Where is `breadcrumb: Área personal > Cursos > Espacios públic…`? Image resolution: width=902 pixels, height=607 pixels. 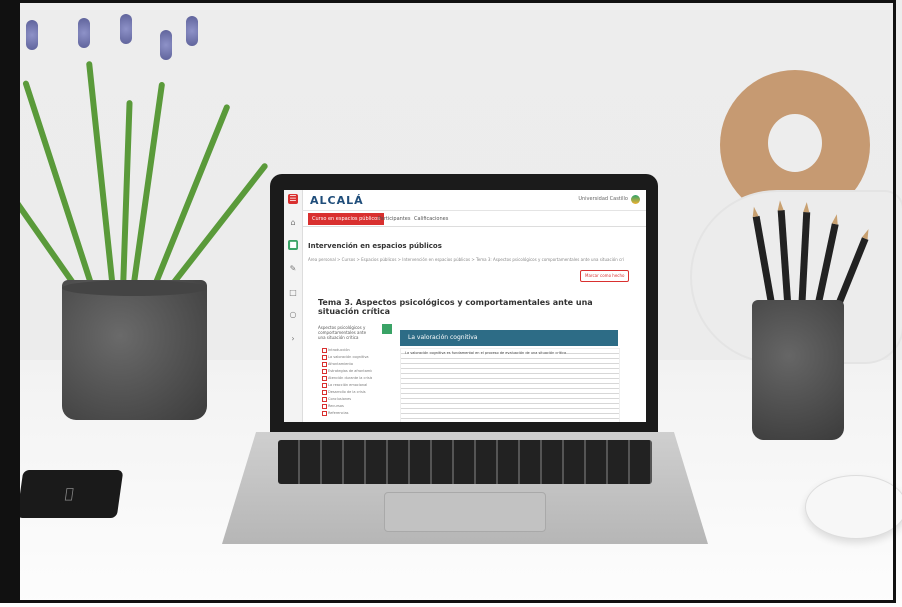
breadcrumb: Área personal > Cursos > Espacios públic… is located at coordinates (466, 259).